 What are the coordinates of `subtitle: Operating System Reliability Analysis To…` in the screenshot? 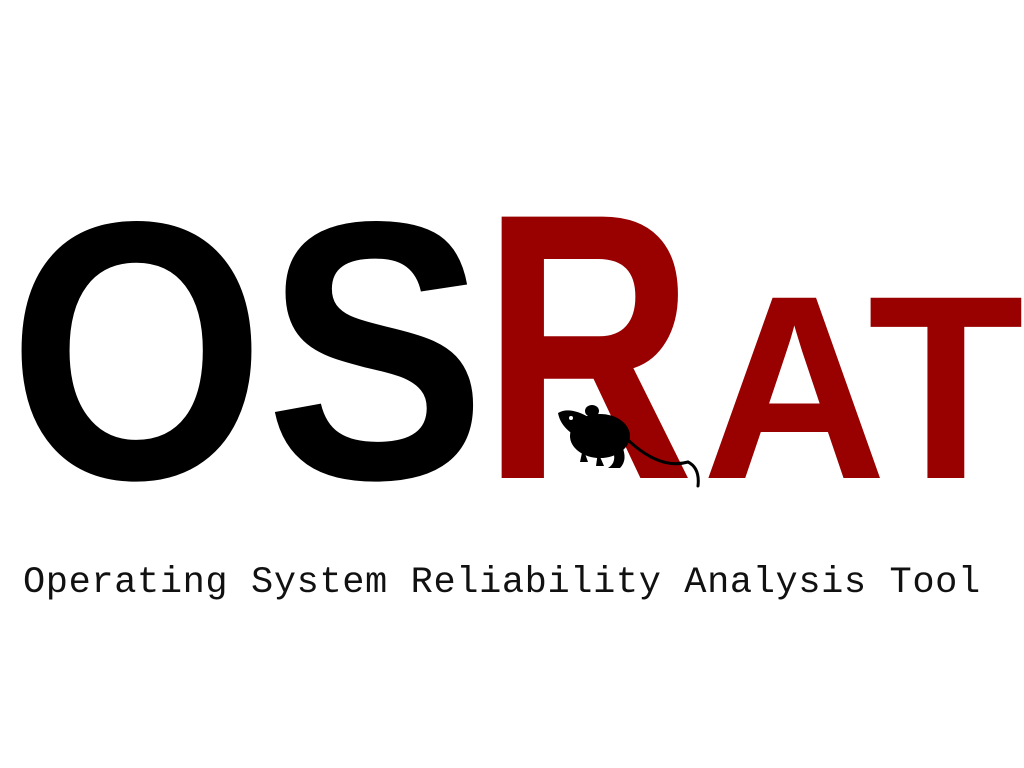 It's located at (502, 583).